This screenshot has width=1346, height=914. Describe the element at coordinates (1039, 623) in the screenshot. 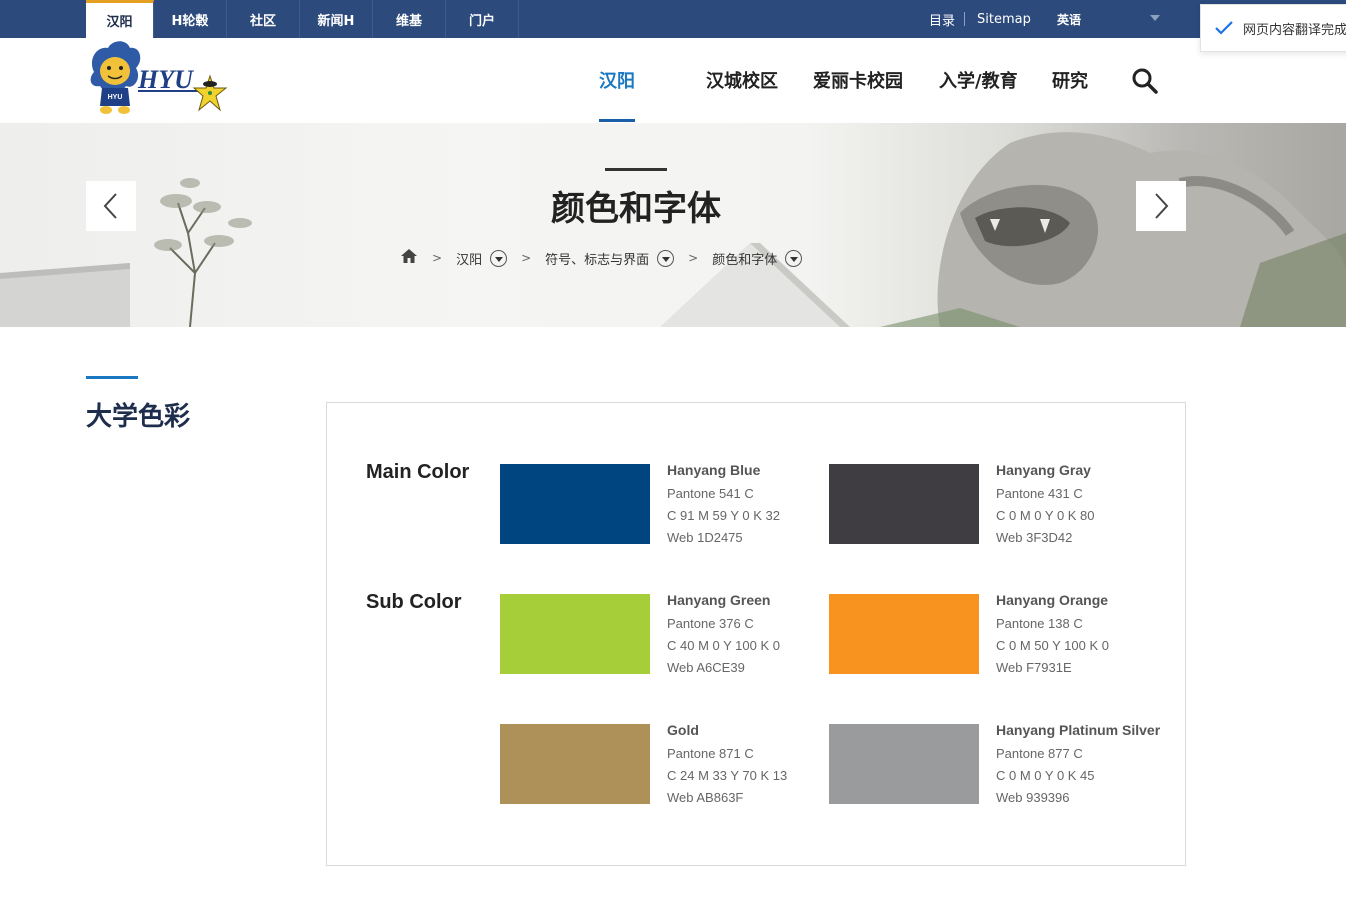

I see `color-pantone: Pantone 138 C` at that location.